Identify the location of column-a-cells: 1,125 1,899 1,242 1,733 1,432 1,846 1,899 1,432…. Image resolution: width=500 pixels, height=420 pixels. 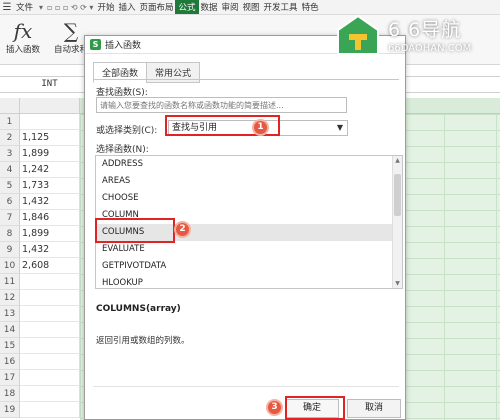
(50, 266).